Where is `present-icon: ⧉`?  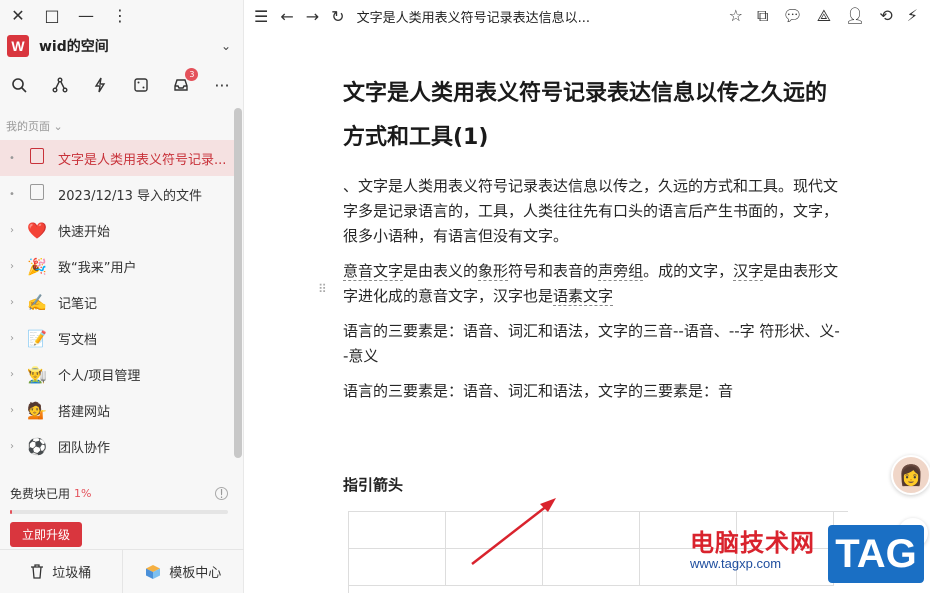 present-icon: ⧉ is located at coordinates (762, 16).